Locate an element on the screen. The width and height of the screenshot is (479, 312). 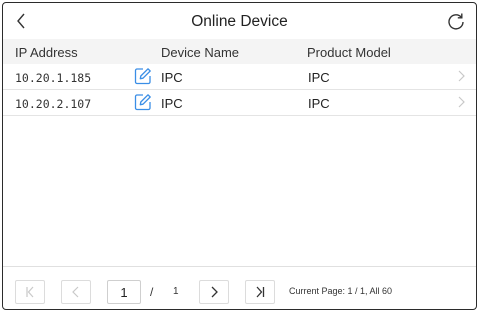
last-page-button is located at coordinates (260, 292).